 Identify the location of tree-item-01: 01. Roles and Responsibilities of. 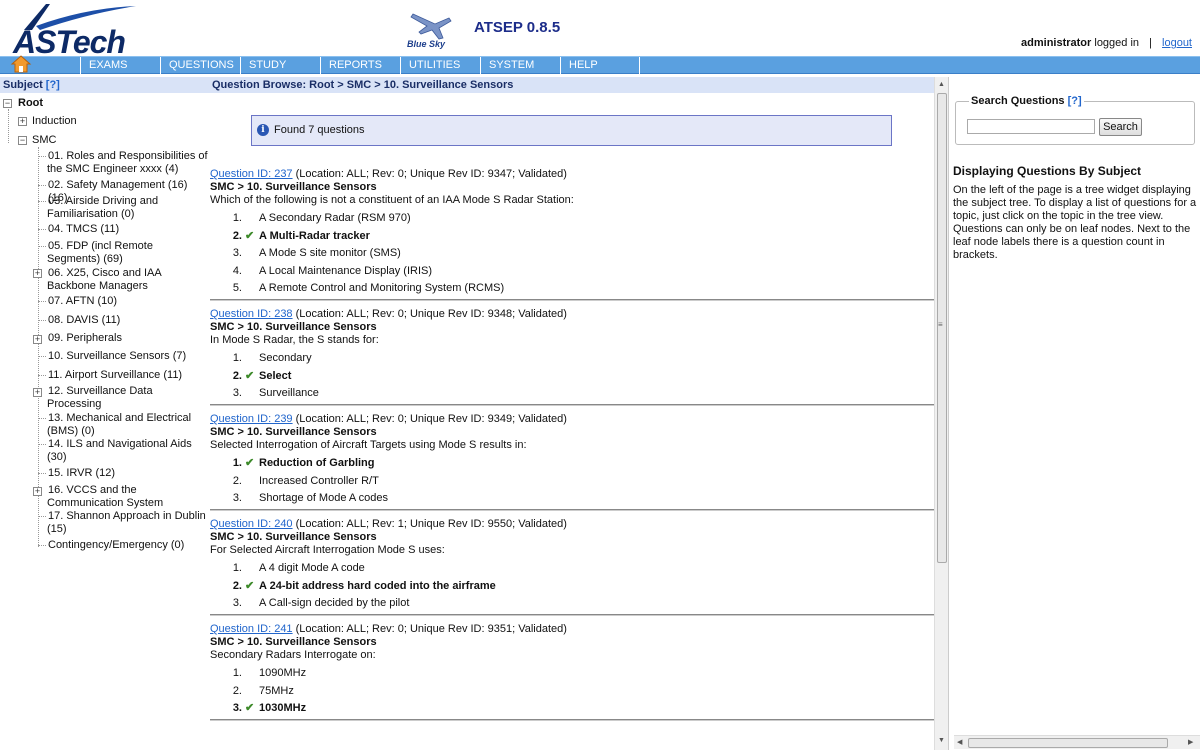
(128, 156).